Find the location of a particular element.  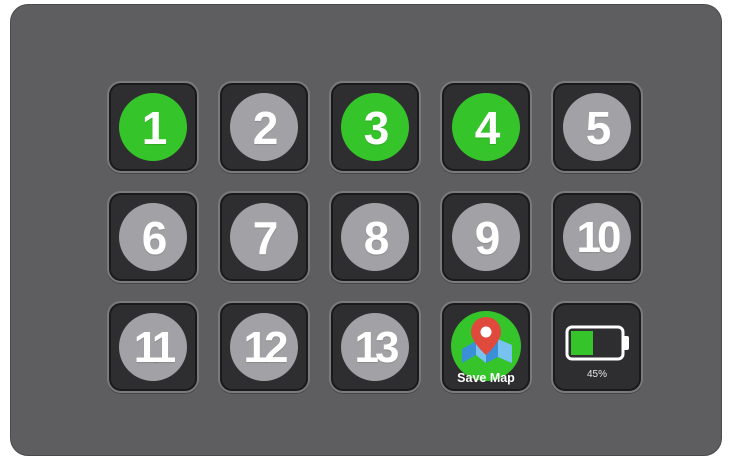

key-13: 13 is located at coordinates (375, 347).